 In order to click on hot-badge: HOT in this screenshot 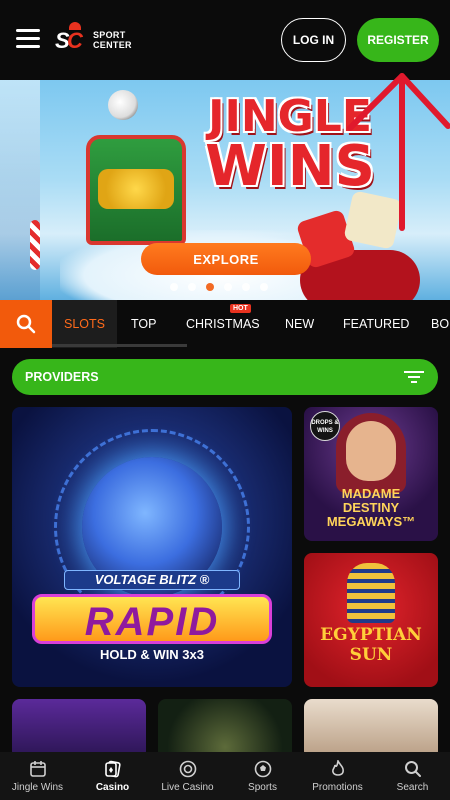, I will do `click(240, 308)`.